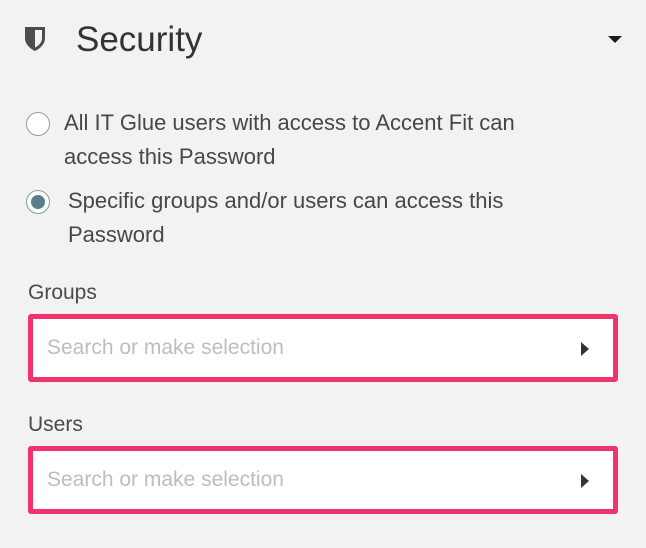  Describe the element at coordinates (38, 124) in the screenshot. I see `radio-all-users` at that location.